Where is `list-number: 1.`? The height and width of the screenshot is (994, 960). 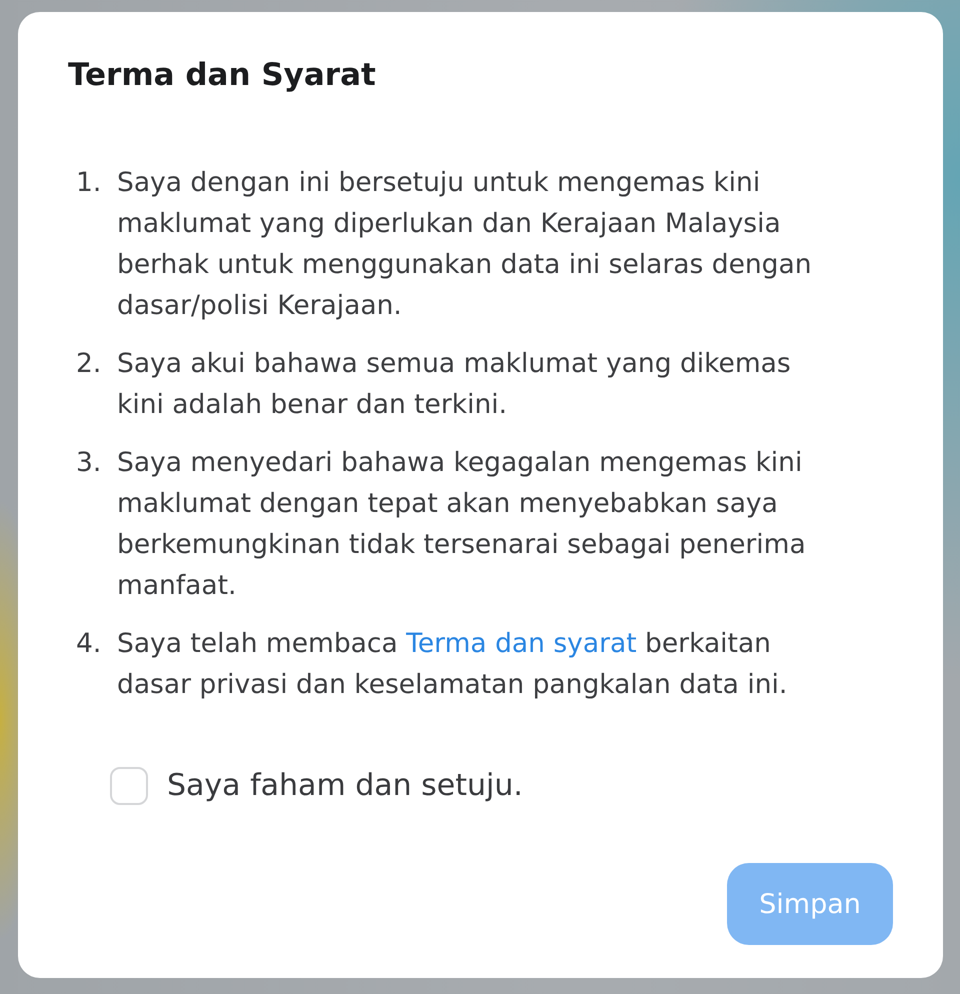 list-number: 1. is located at coordinates (89, 183).